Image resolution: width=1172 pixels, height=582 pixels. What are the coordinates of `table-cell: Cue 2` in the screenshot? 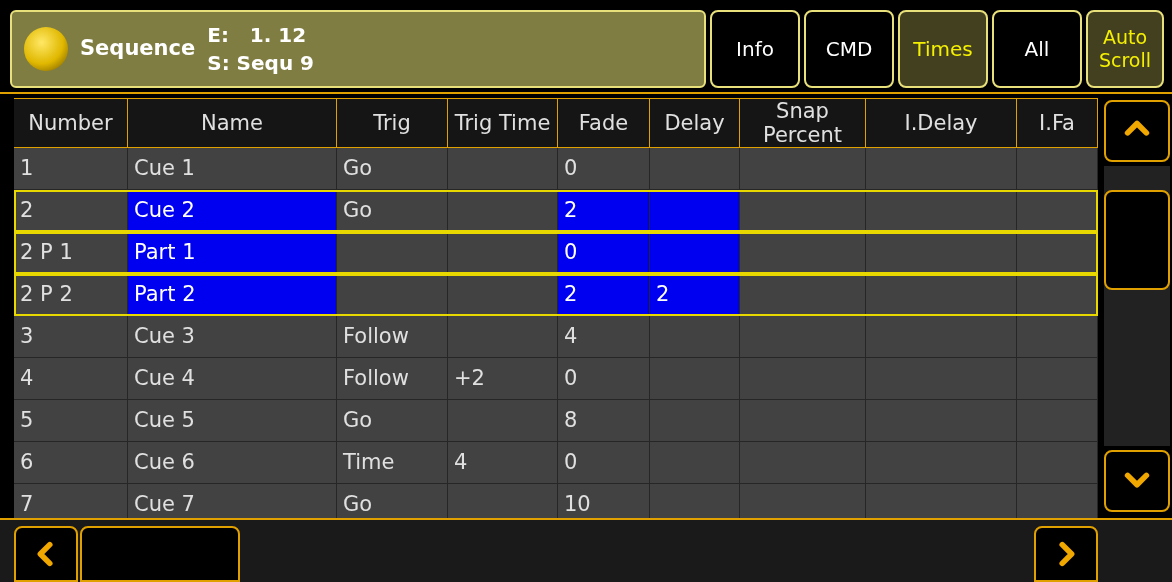 It's located at (232, 211).